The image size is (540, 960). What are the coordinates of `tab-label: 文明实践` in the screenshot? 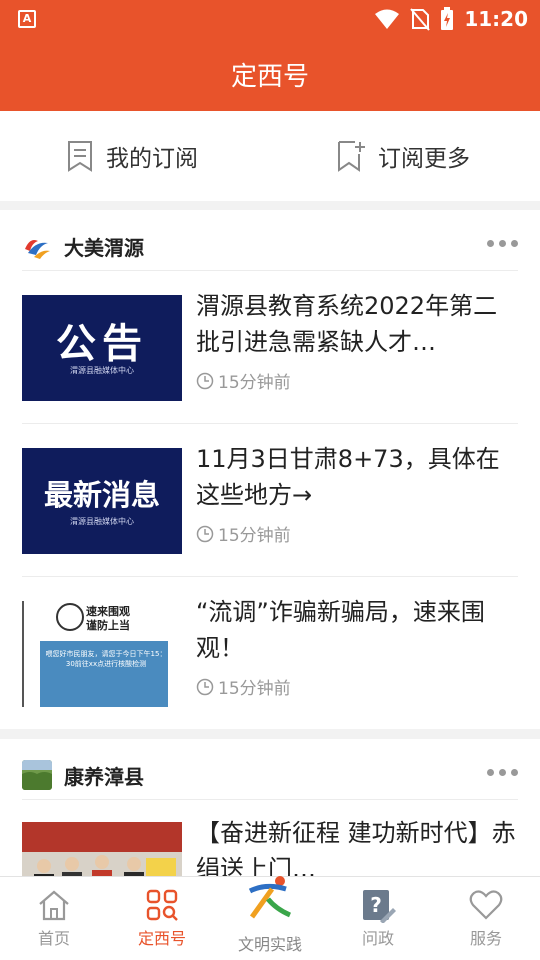 It's located at (269, 944).